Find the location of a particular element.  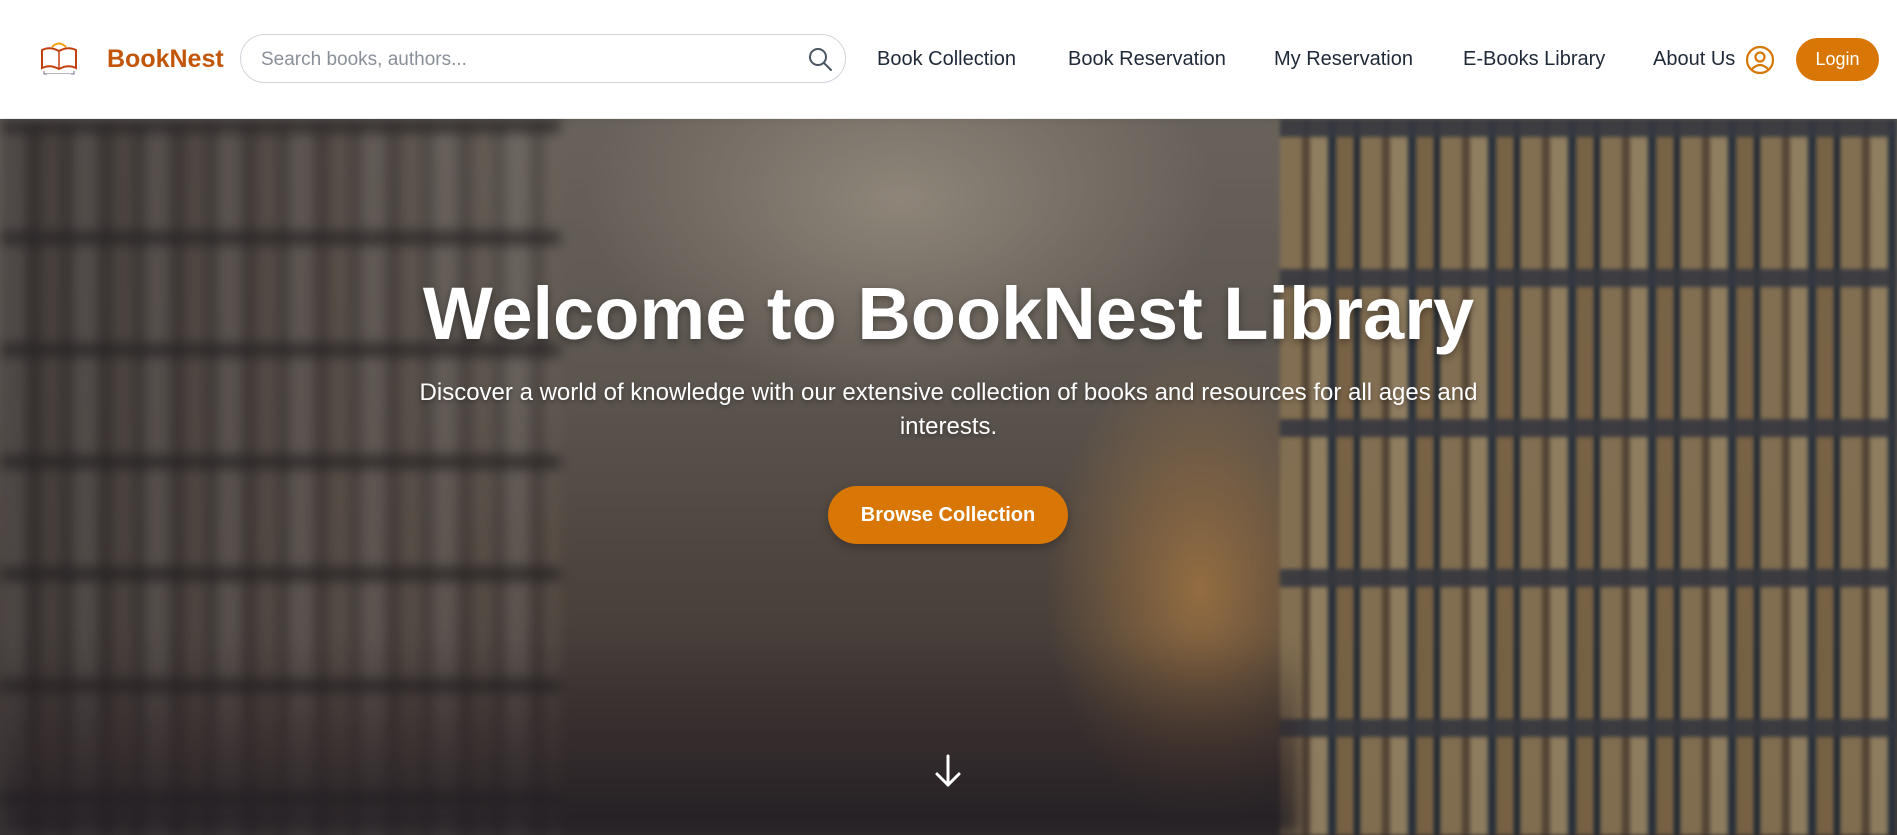

book-logo-icon is located at coordinates (59, 59).